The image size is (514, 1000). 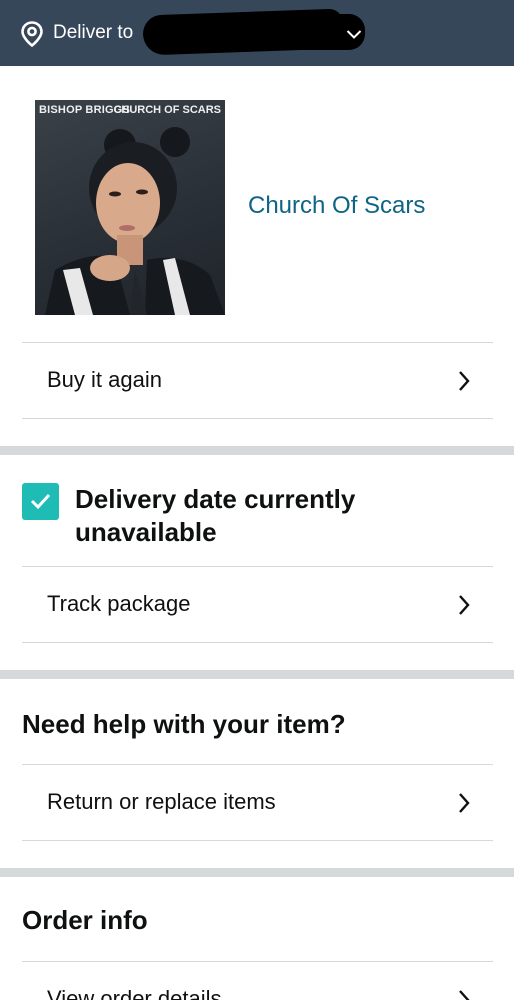 What do you see at coordinates (93, 33) in the screenshot?
I see `deliver-to-label: Deliver to` at bounding box center [93, 33].